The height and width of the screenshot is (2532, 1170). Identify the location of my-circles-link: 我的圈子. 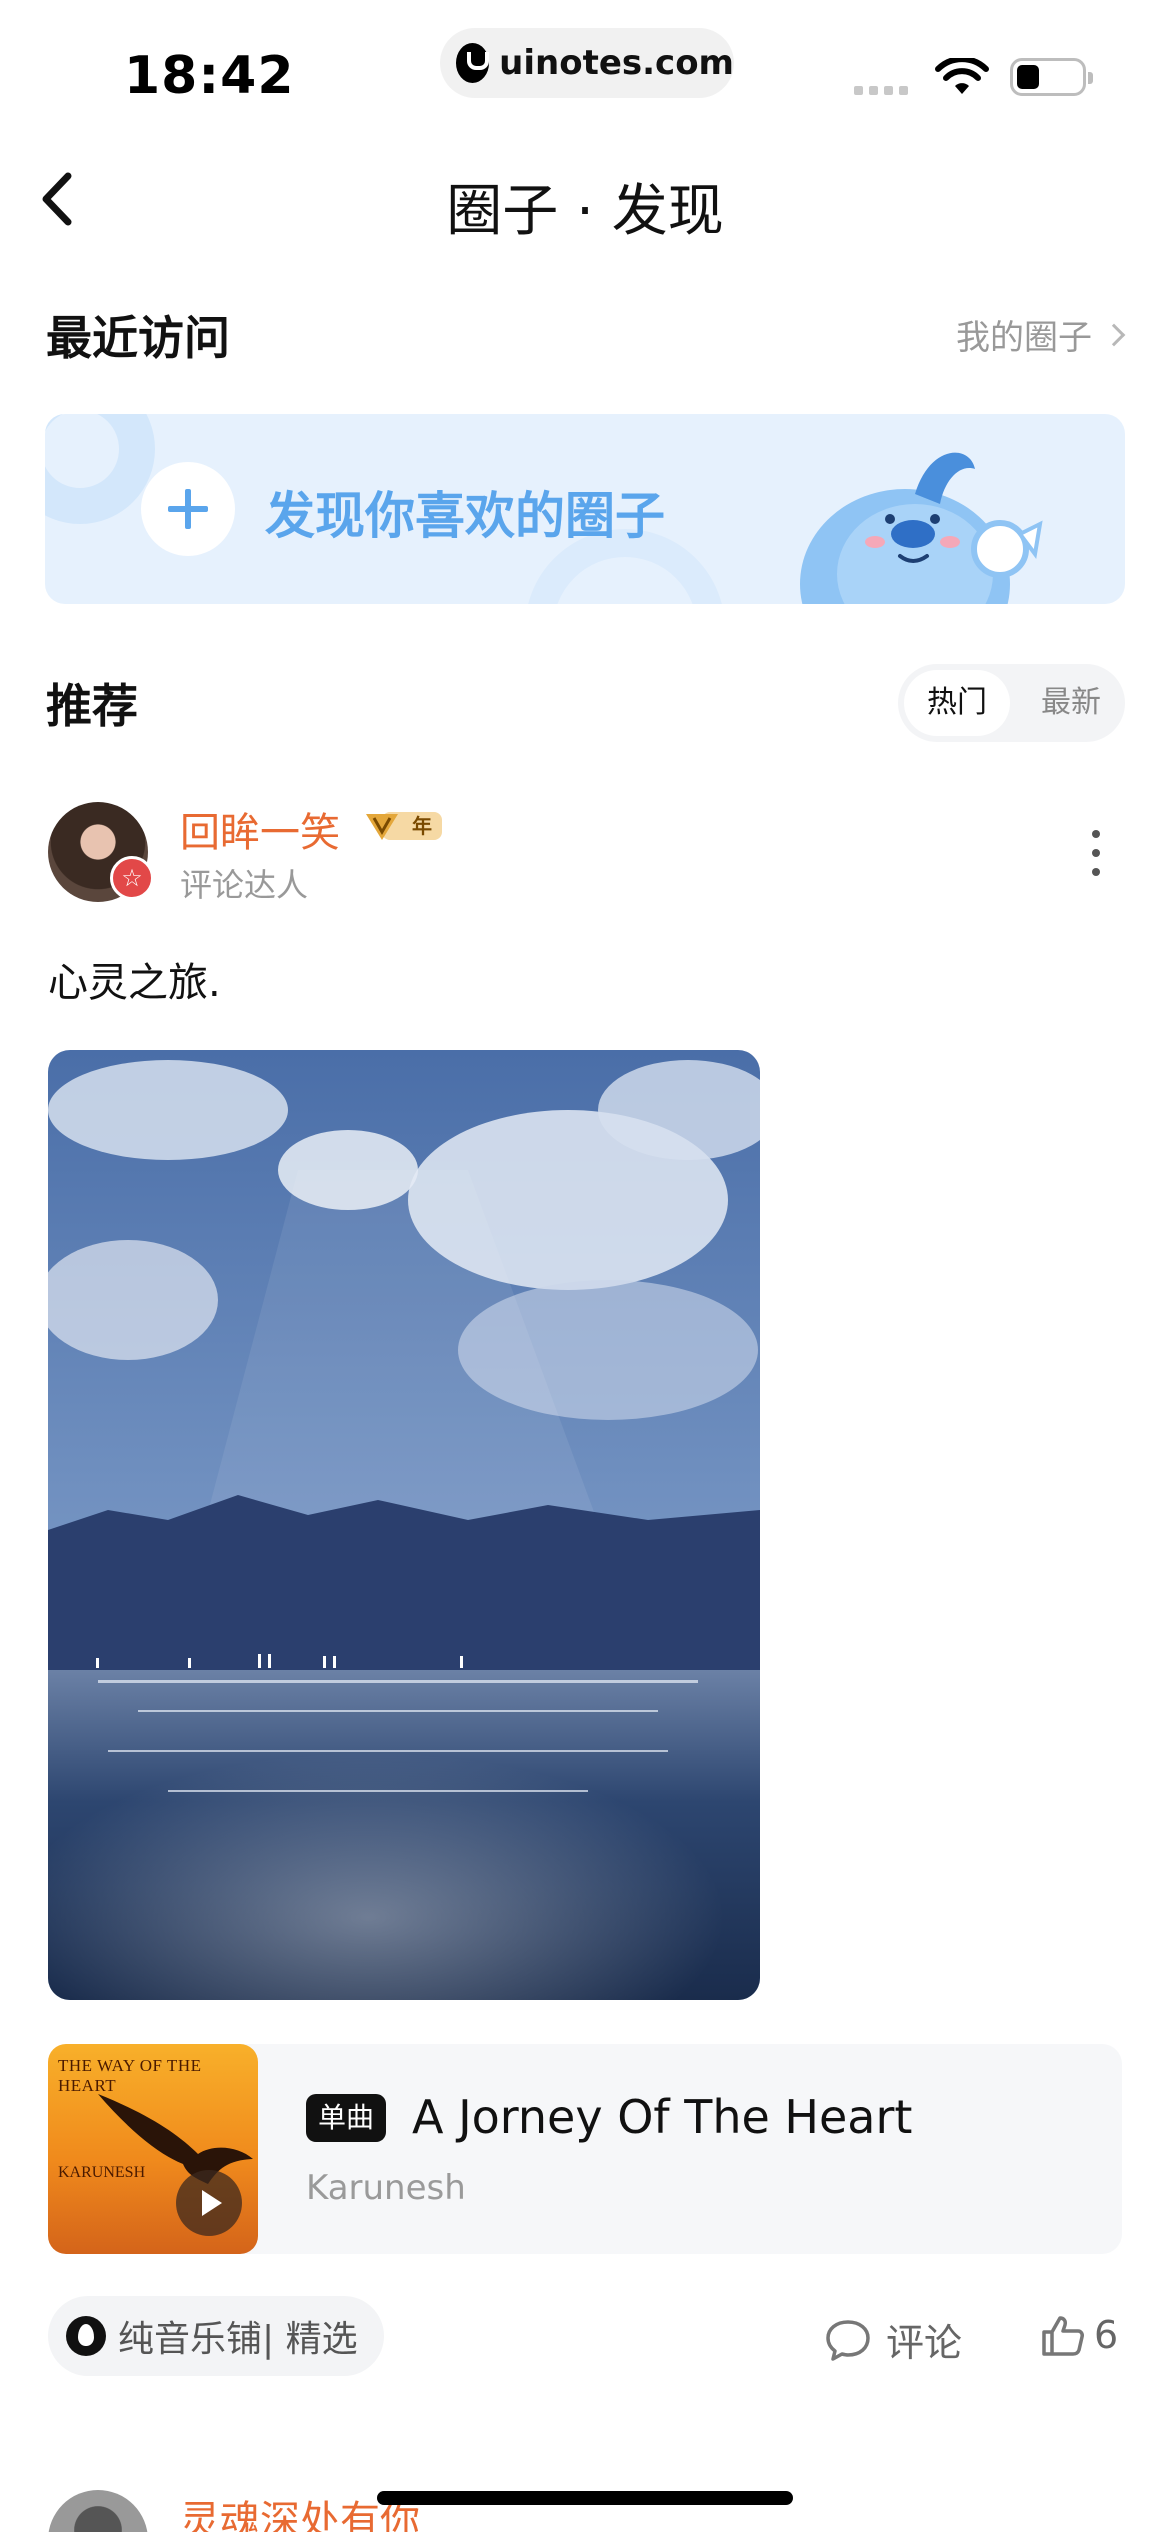
(1041, 334).